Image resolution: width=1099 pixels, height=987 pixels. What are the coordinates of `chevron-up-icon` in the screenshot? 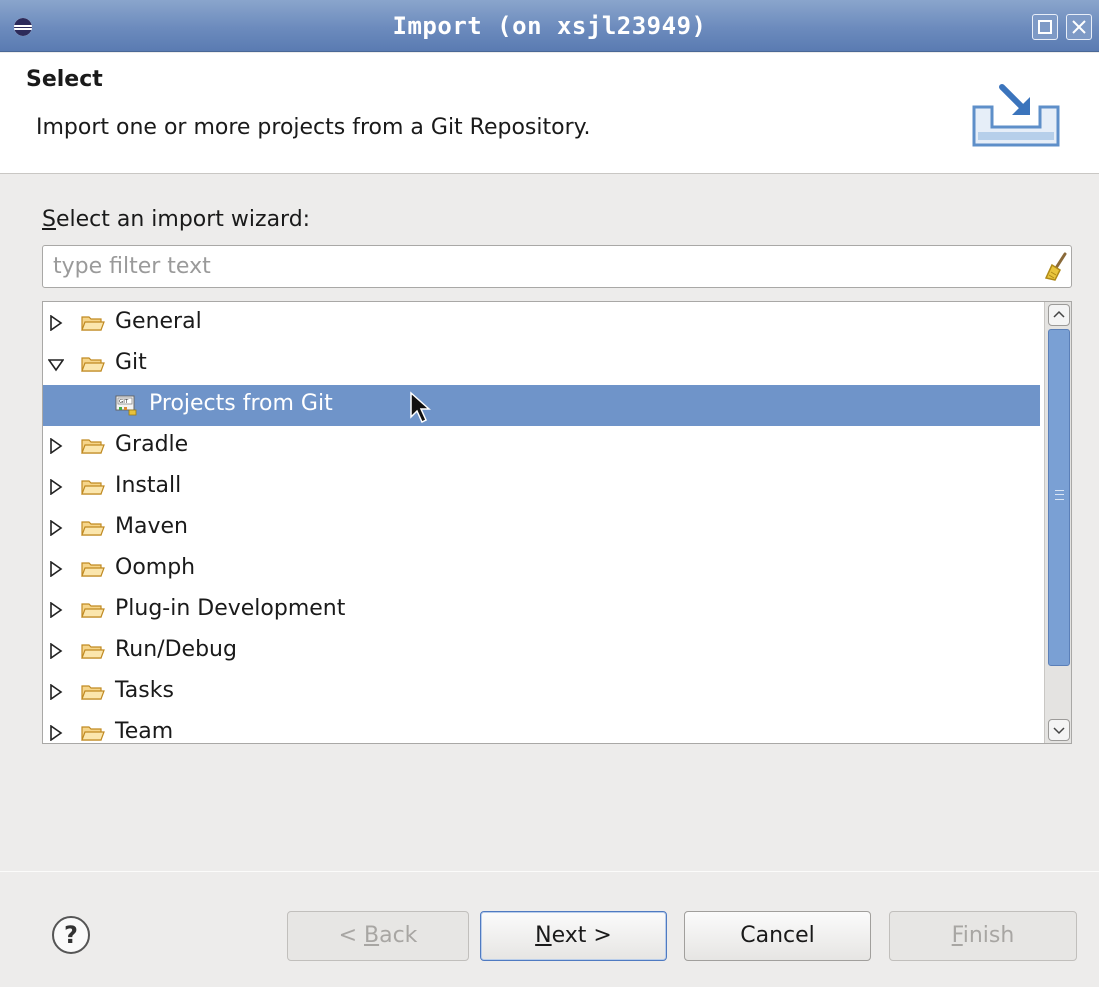 It's located at (1059, 314).